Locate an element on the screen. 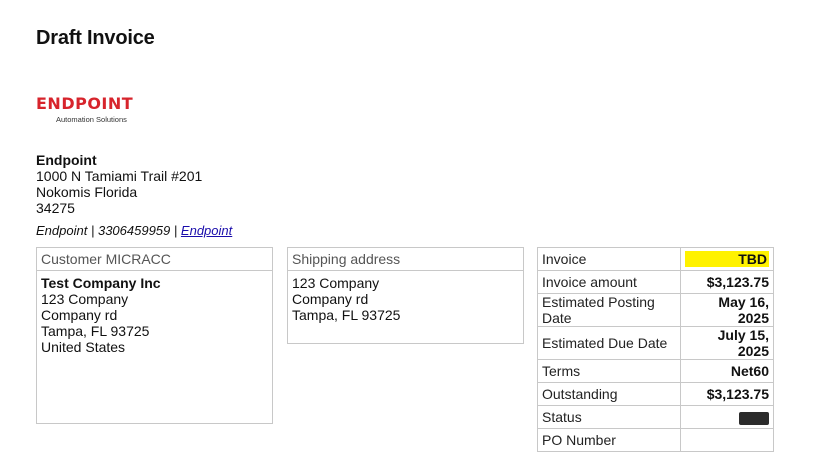  company-link: Endpoint is located at coordinates (206, 230).